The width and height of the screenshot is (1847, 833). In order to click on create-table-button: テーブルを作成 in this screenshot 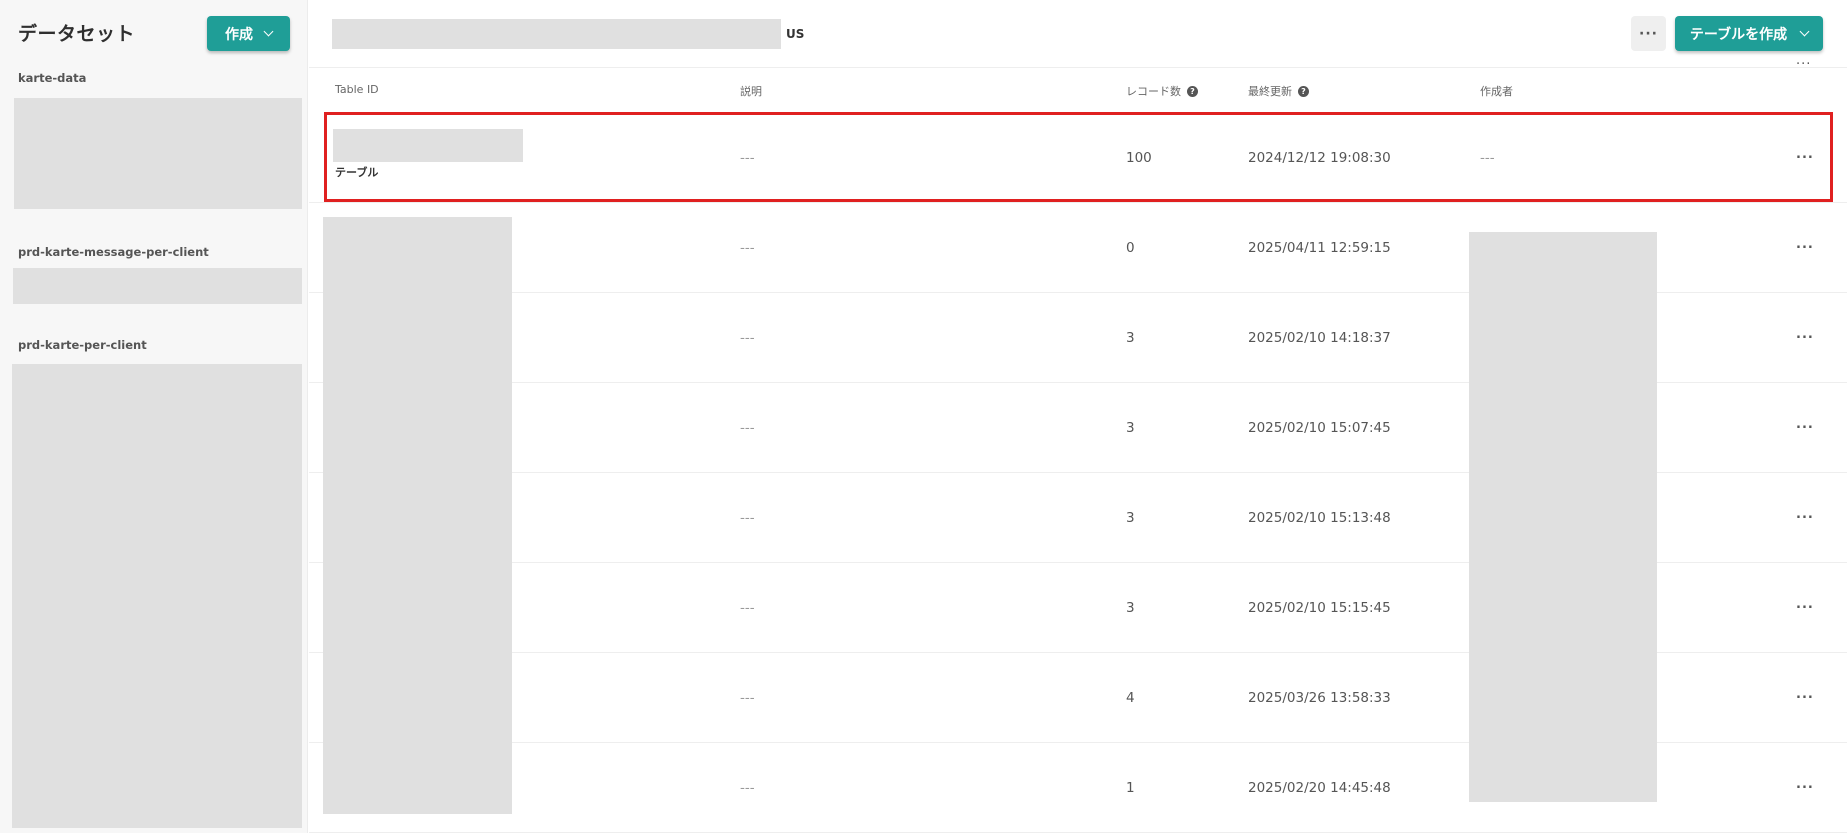, I will do `click(1749, 33)`.